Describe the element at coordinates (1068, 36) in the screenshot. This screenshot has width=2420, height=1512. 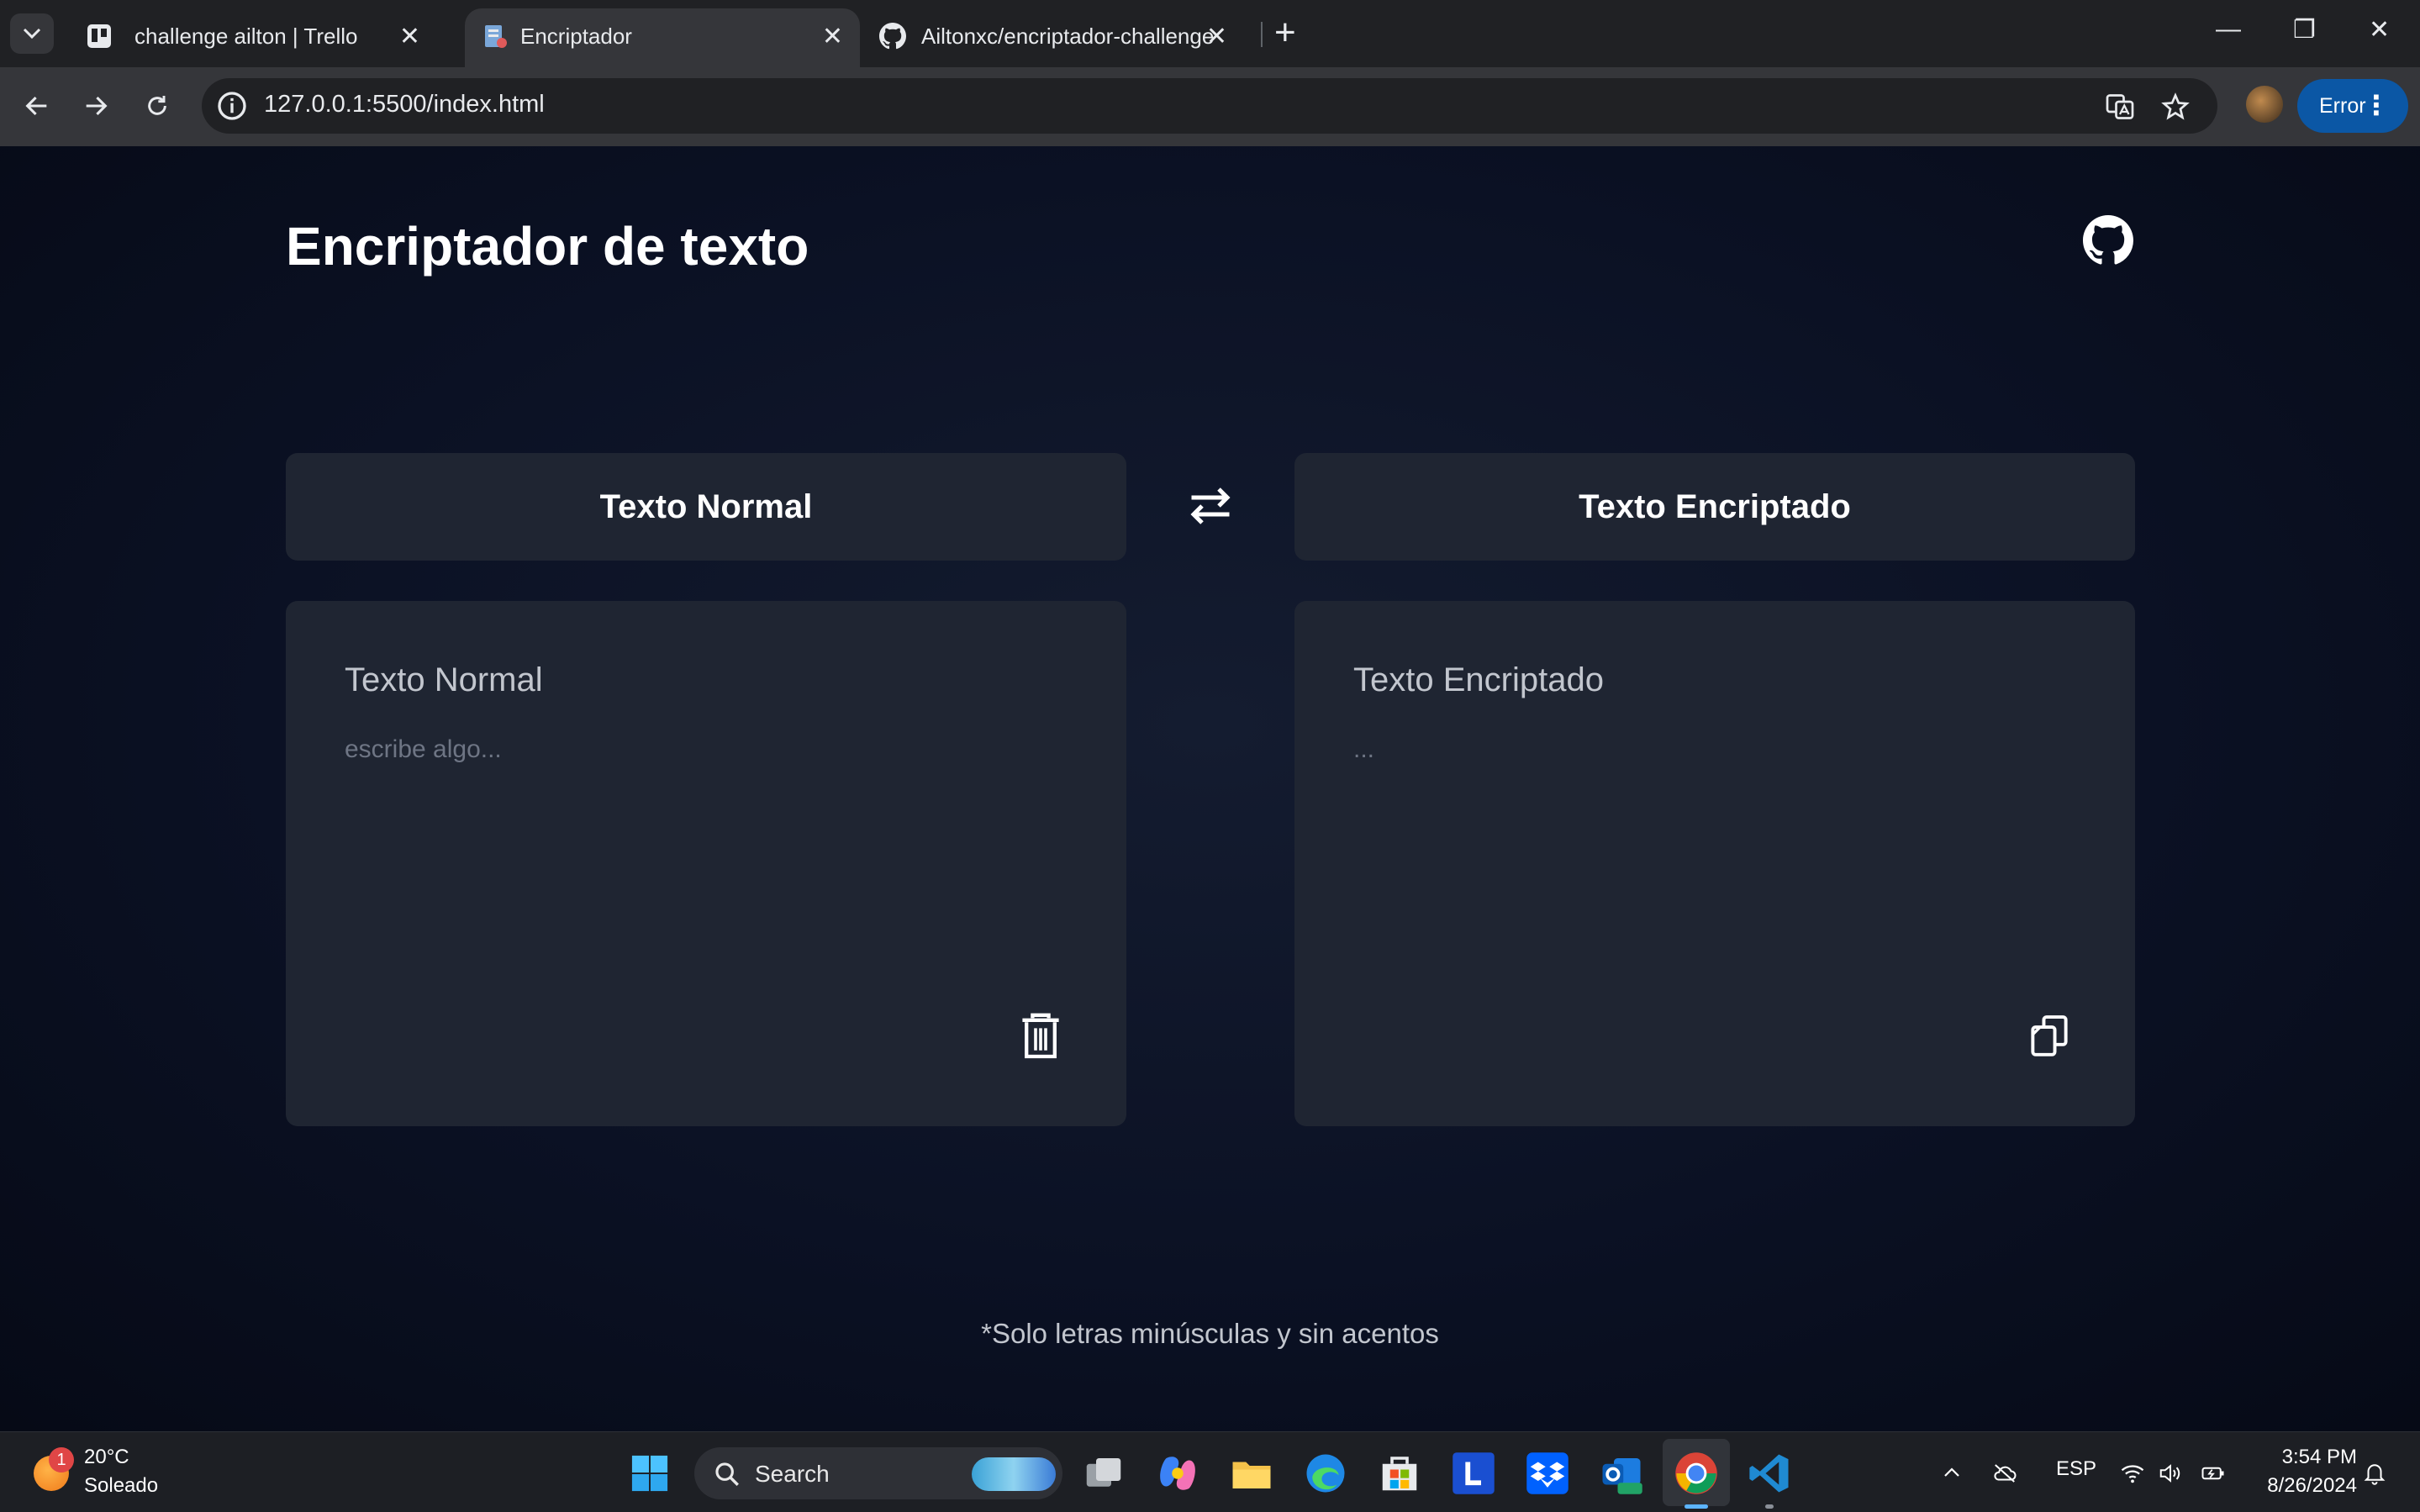
I see `tab-title: Ailtonxc/encriptador-challenge` at that location.